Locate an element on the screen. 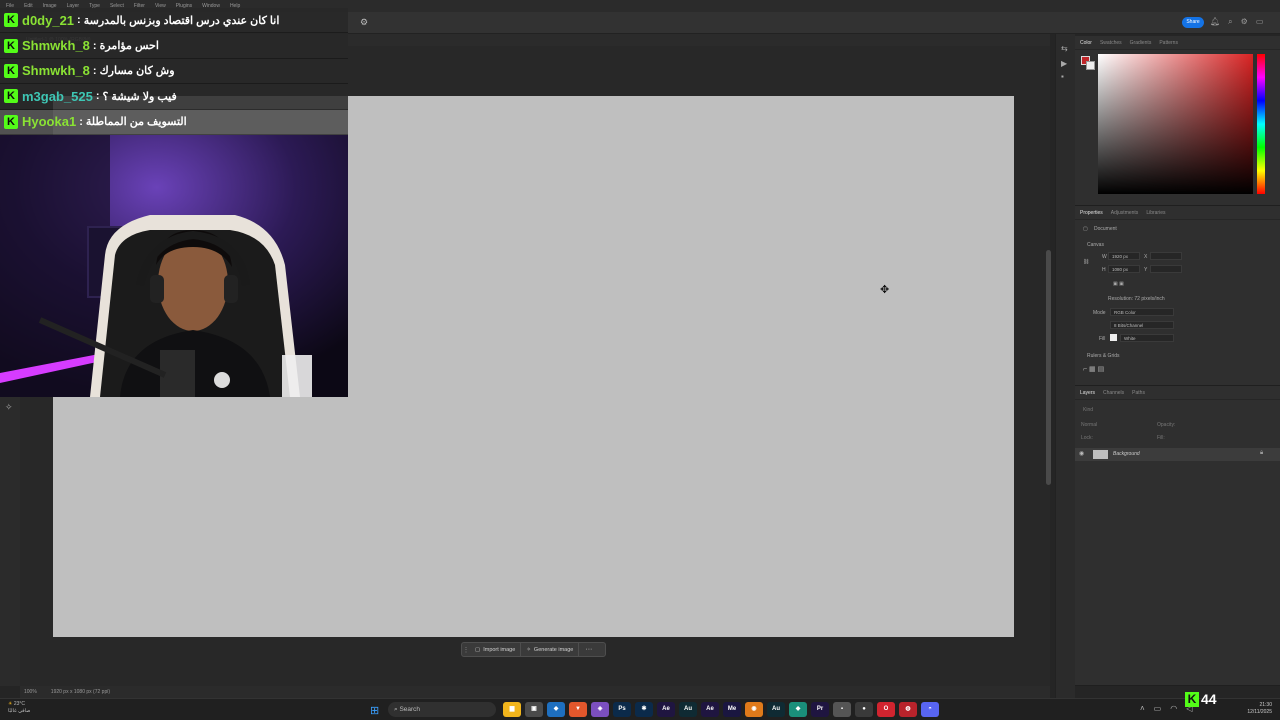 The image size is (1280, 720). comment-icon: ▪ is located at coordinates (1062, 76).